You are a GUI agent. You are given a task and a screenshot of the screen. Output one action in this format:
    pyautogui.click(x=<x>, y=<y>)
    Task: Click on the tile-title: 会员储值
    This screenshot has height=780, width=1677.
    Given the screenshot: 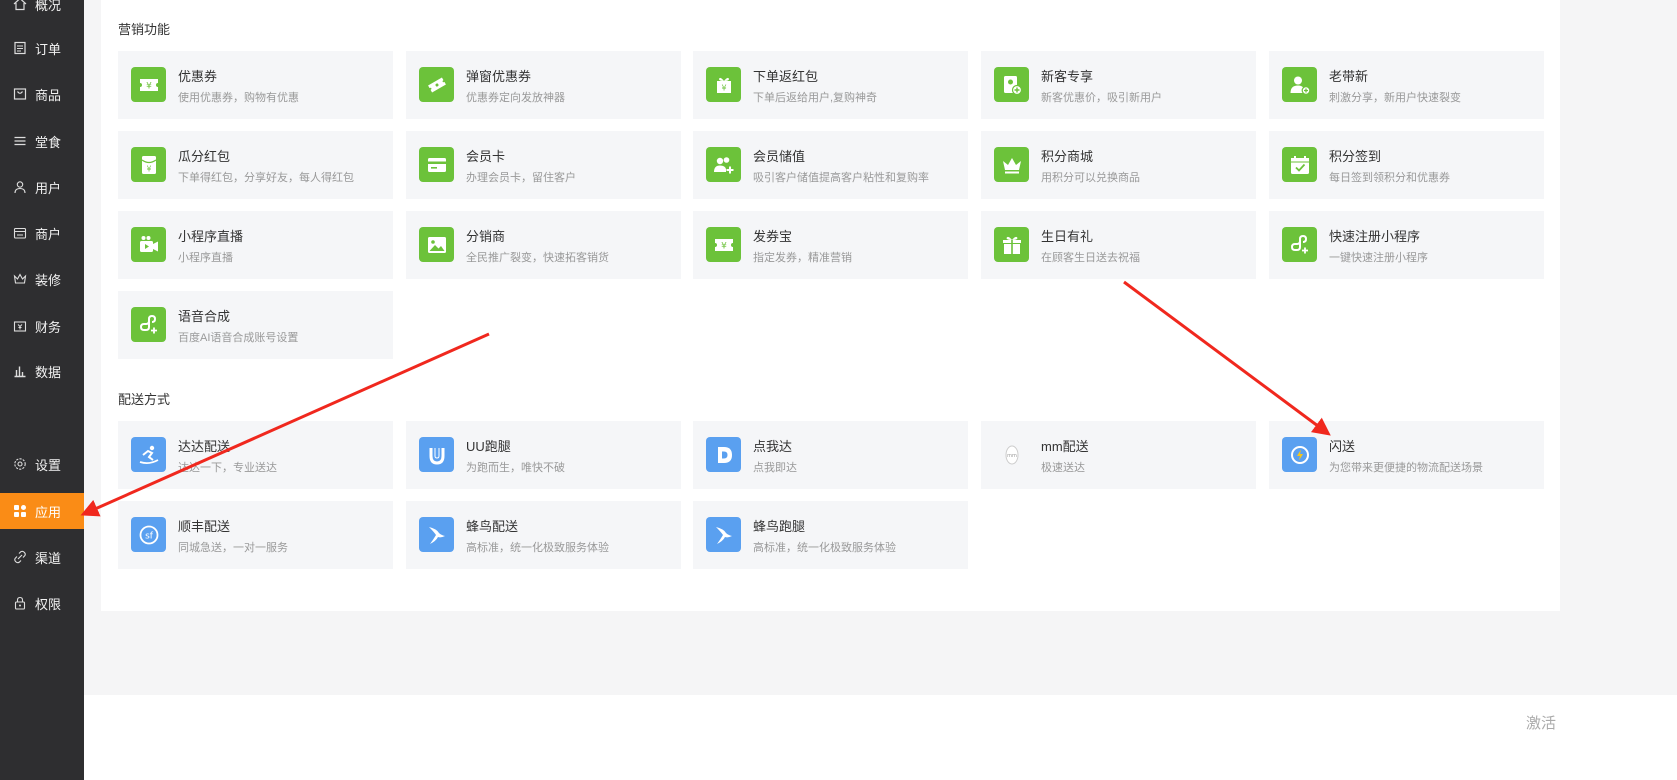 What is the action you would take?
    pyautogui.click(x=779, y=156)
    